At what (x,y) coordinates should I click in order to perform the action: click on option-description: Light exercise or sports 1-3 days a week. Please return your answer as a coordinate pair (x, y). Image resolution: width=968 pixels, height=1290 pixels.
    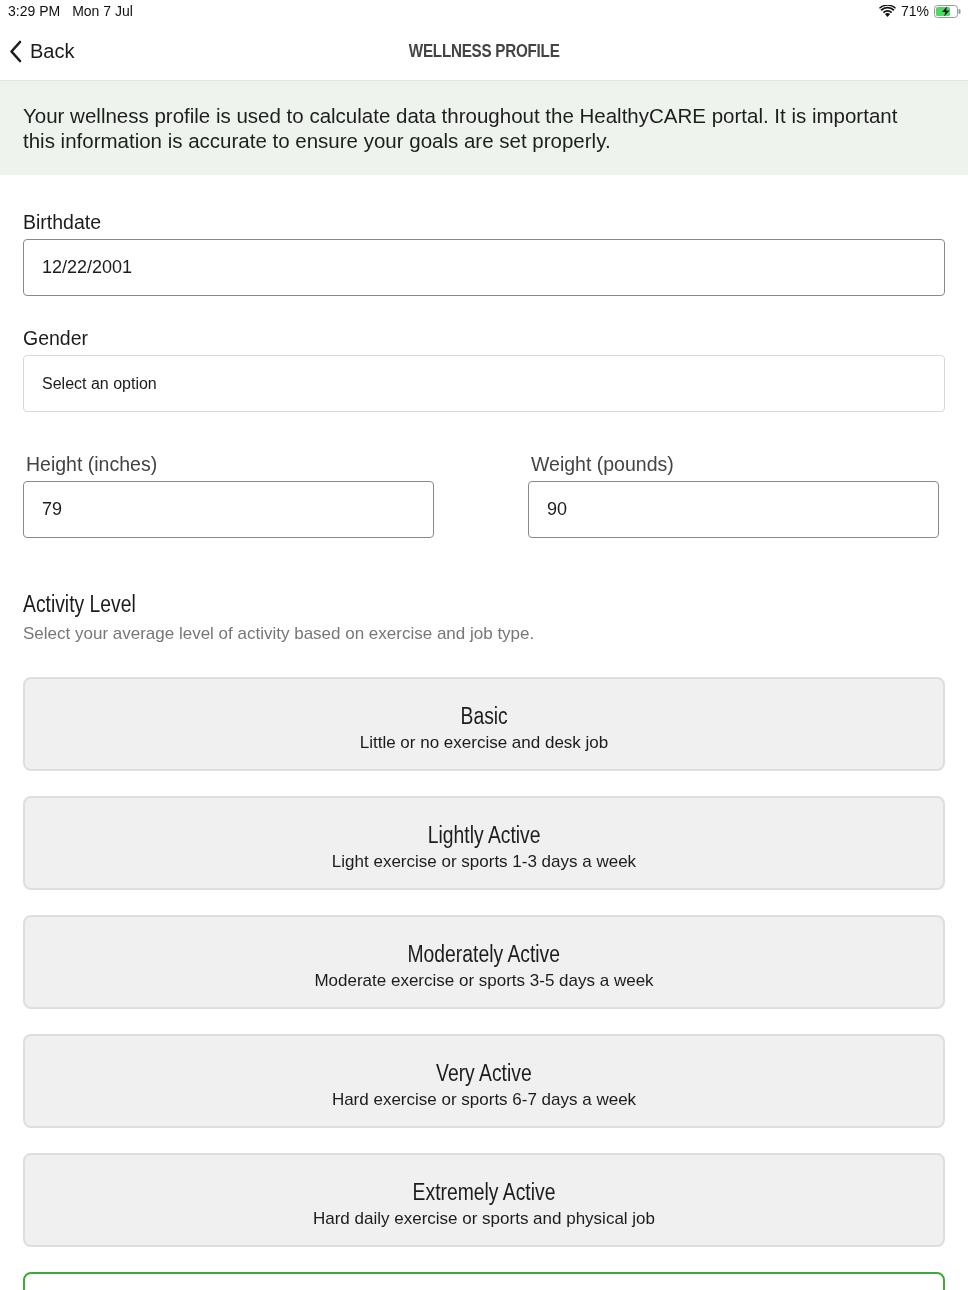
    Looking at the image, I should click on (484, 862).